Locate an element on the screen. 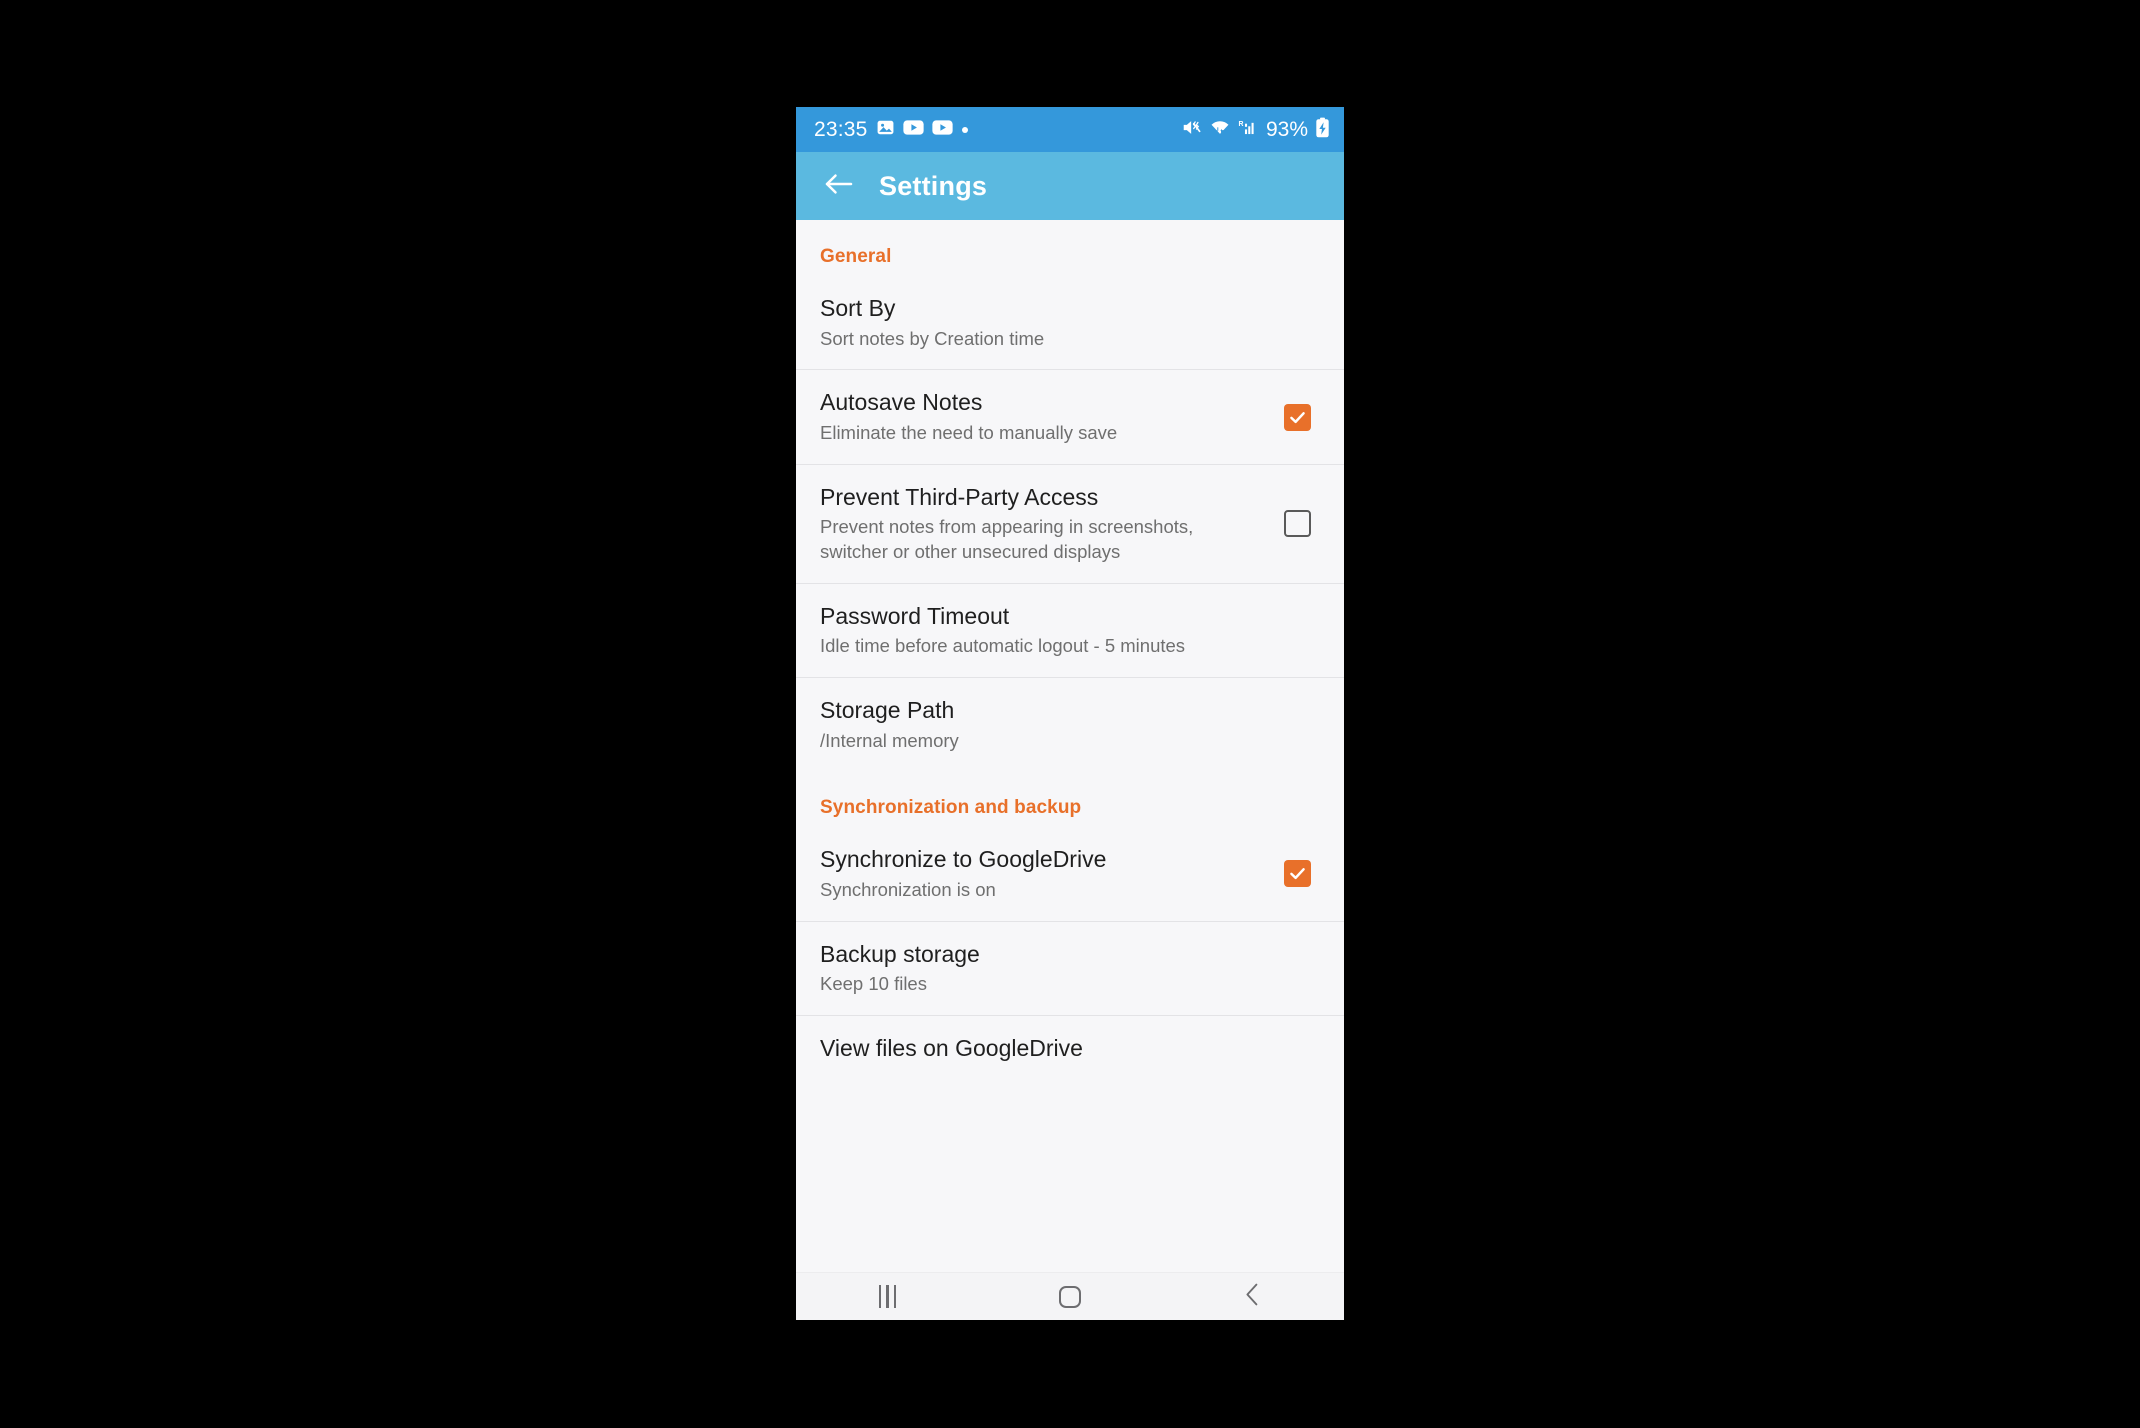 Image resolution: width=2140 pixels, height=1428 pixels. signal-roaming-icon: R is located at coordinates (1248, 130).